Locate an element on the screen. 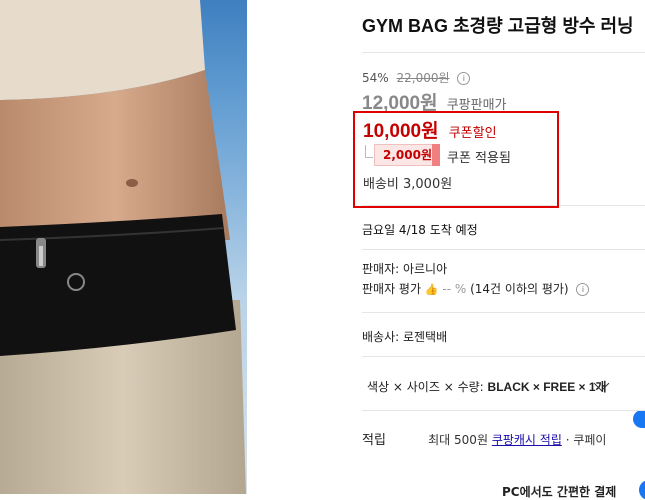  seller-rating-label: 판매자 평가 is located at coordinates (392, 289).